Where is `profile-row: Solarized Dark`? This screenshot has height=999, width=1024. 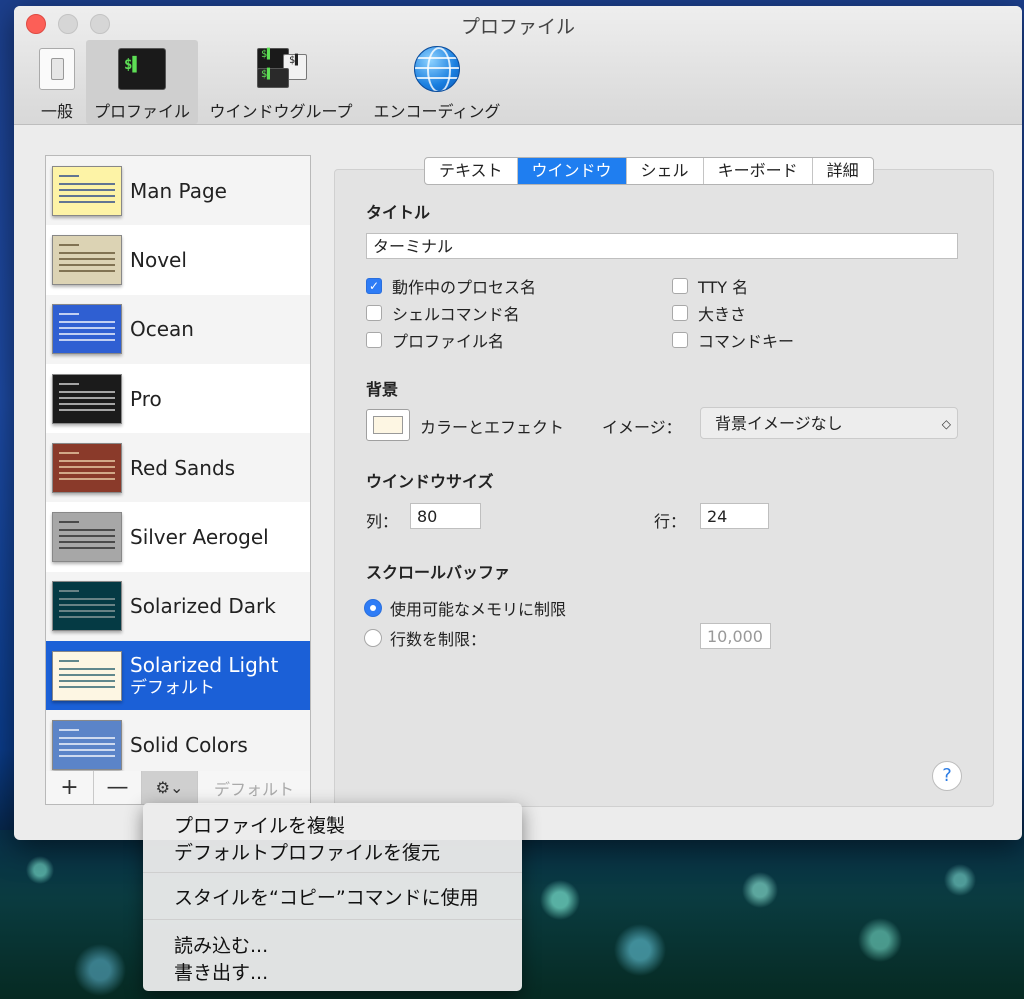
profile-row: Solarized Dark is located at coordinates (178, 606).